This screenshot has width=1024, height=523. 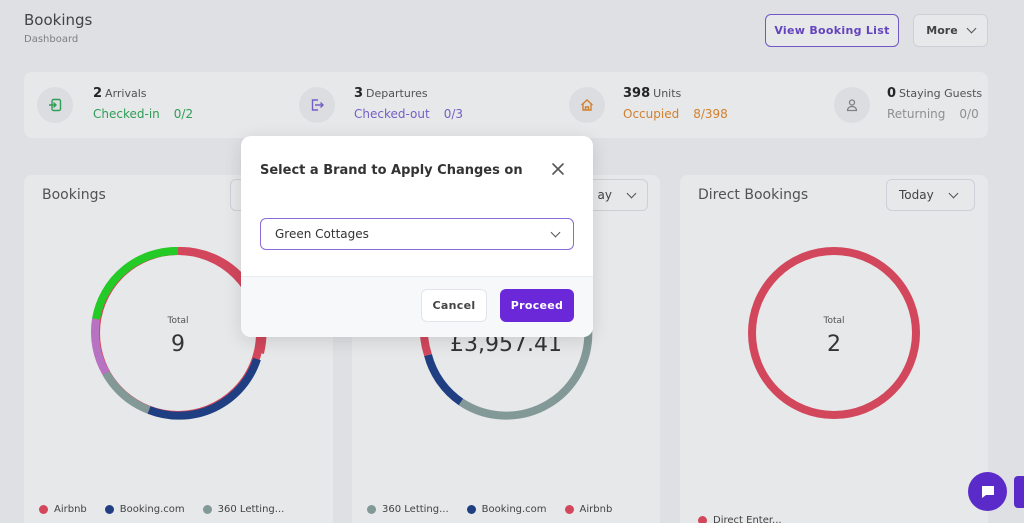 I want to click on modal-title: Select a Brand to Apply Changes on, so click(x=391, y=170).